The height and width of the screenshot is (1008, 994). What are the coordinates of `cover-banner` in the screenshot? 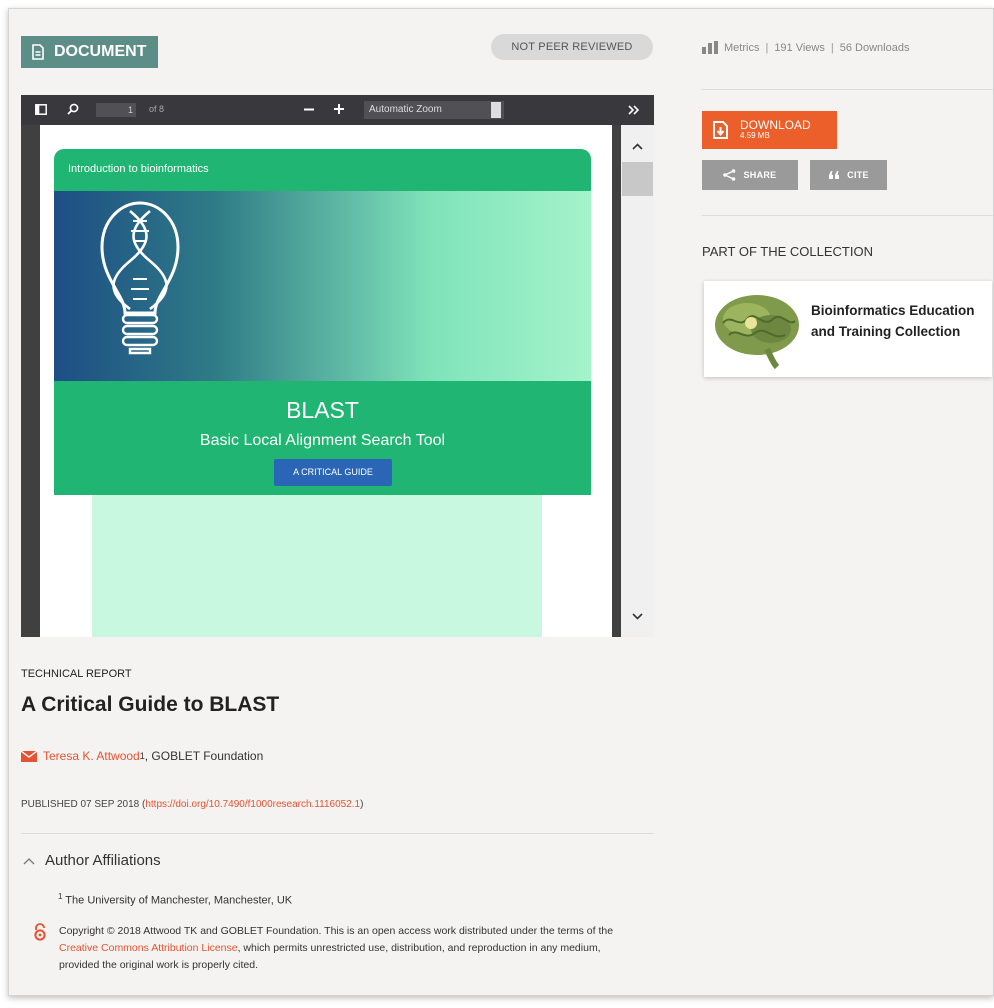 It's located at (322, 286).